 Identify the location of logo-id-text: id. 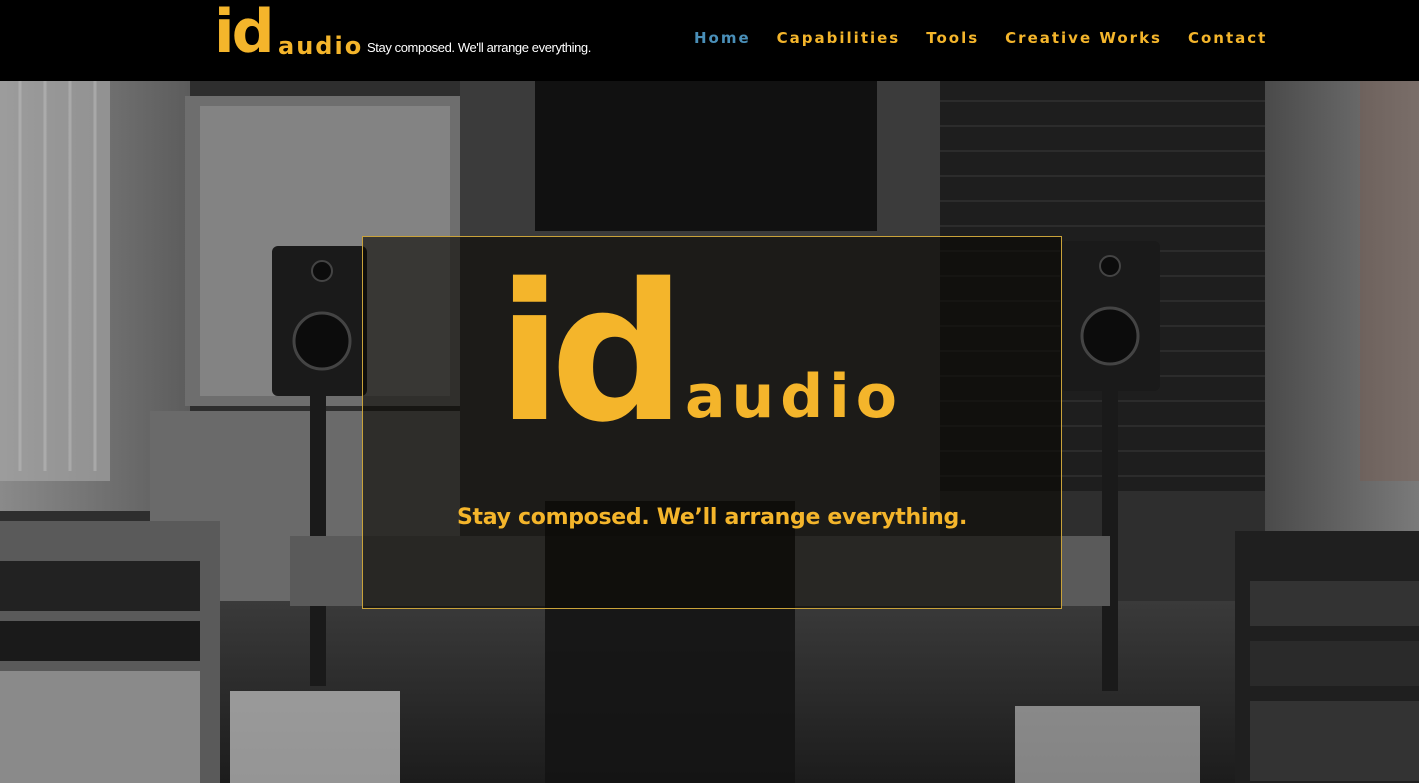
(244, 33).